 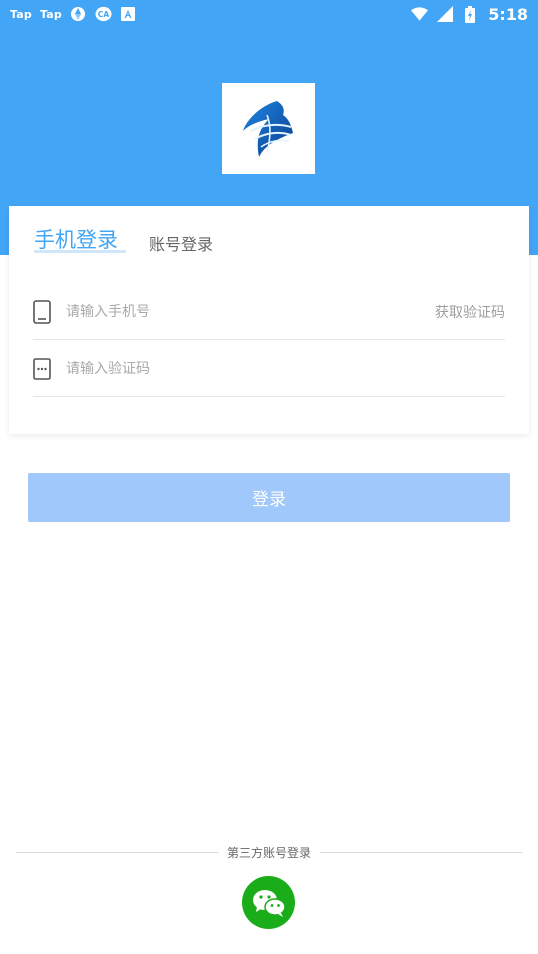 What do you see at coordinates (269, 497) in the screenshot?
I see `login-button: 登录` at bounding box center [269, 497].